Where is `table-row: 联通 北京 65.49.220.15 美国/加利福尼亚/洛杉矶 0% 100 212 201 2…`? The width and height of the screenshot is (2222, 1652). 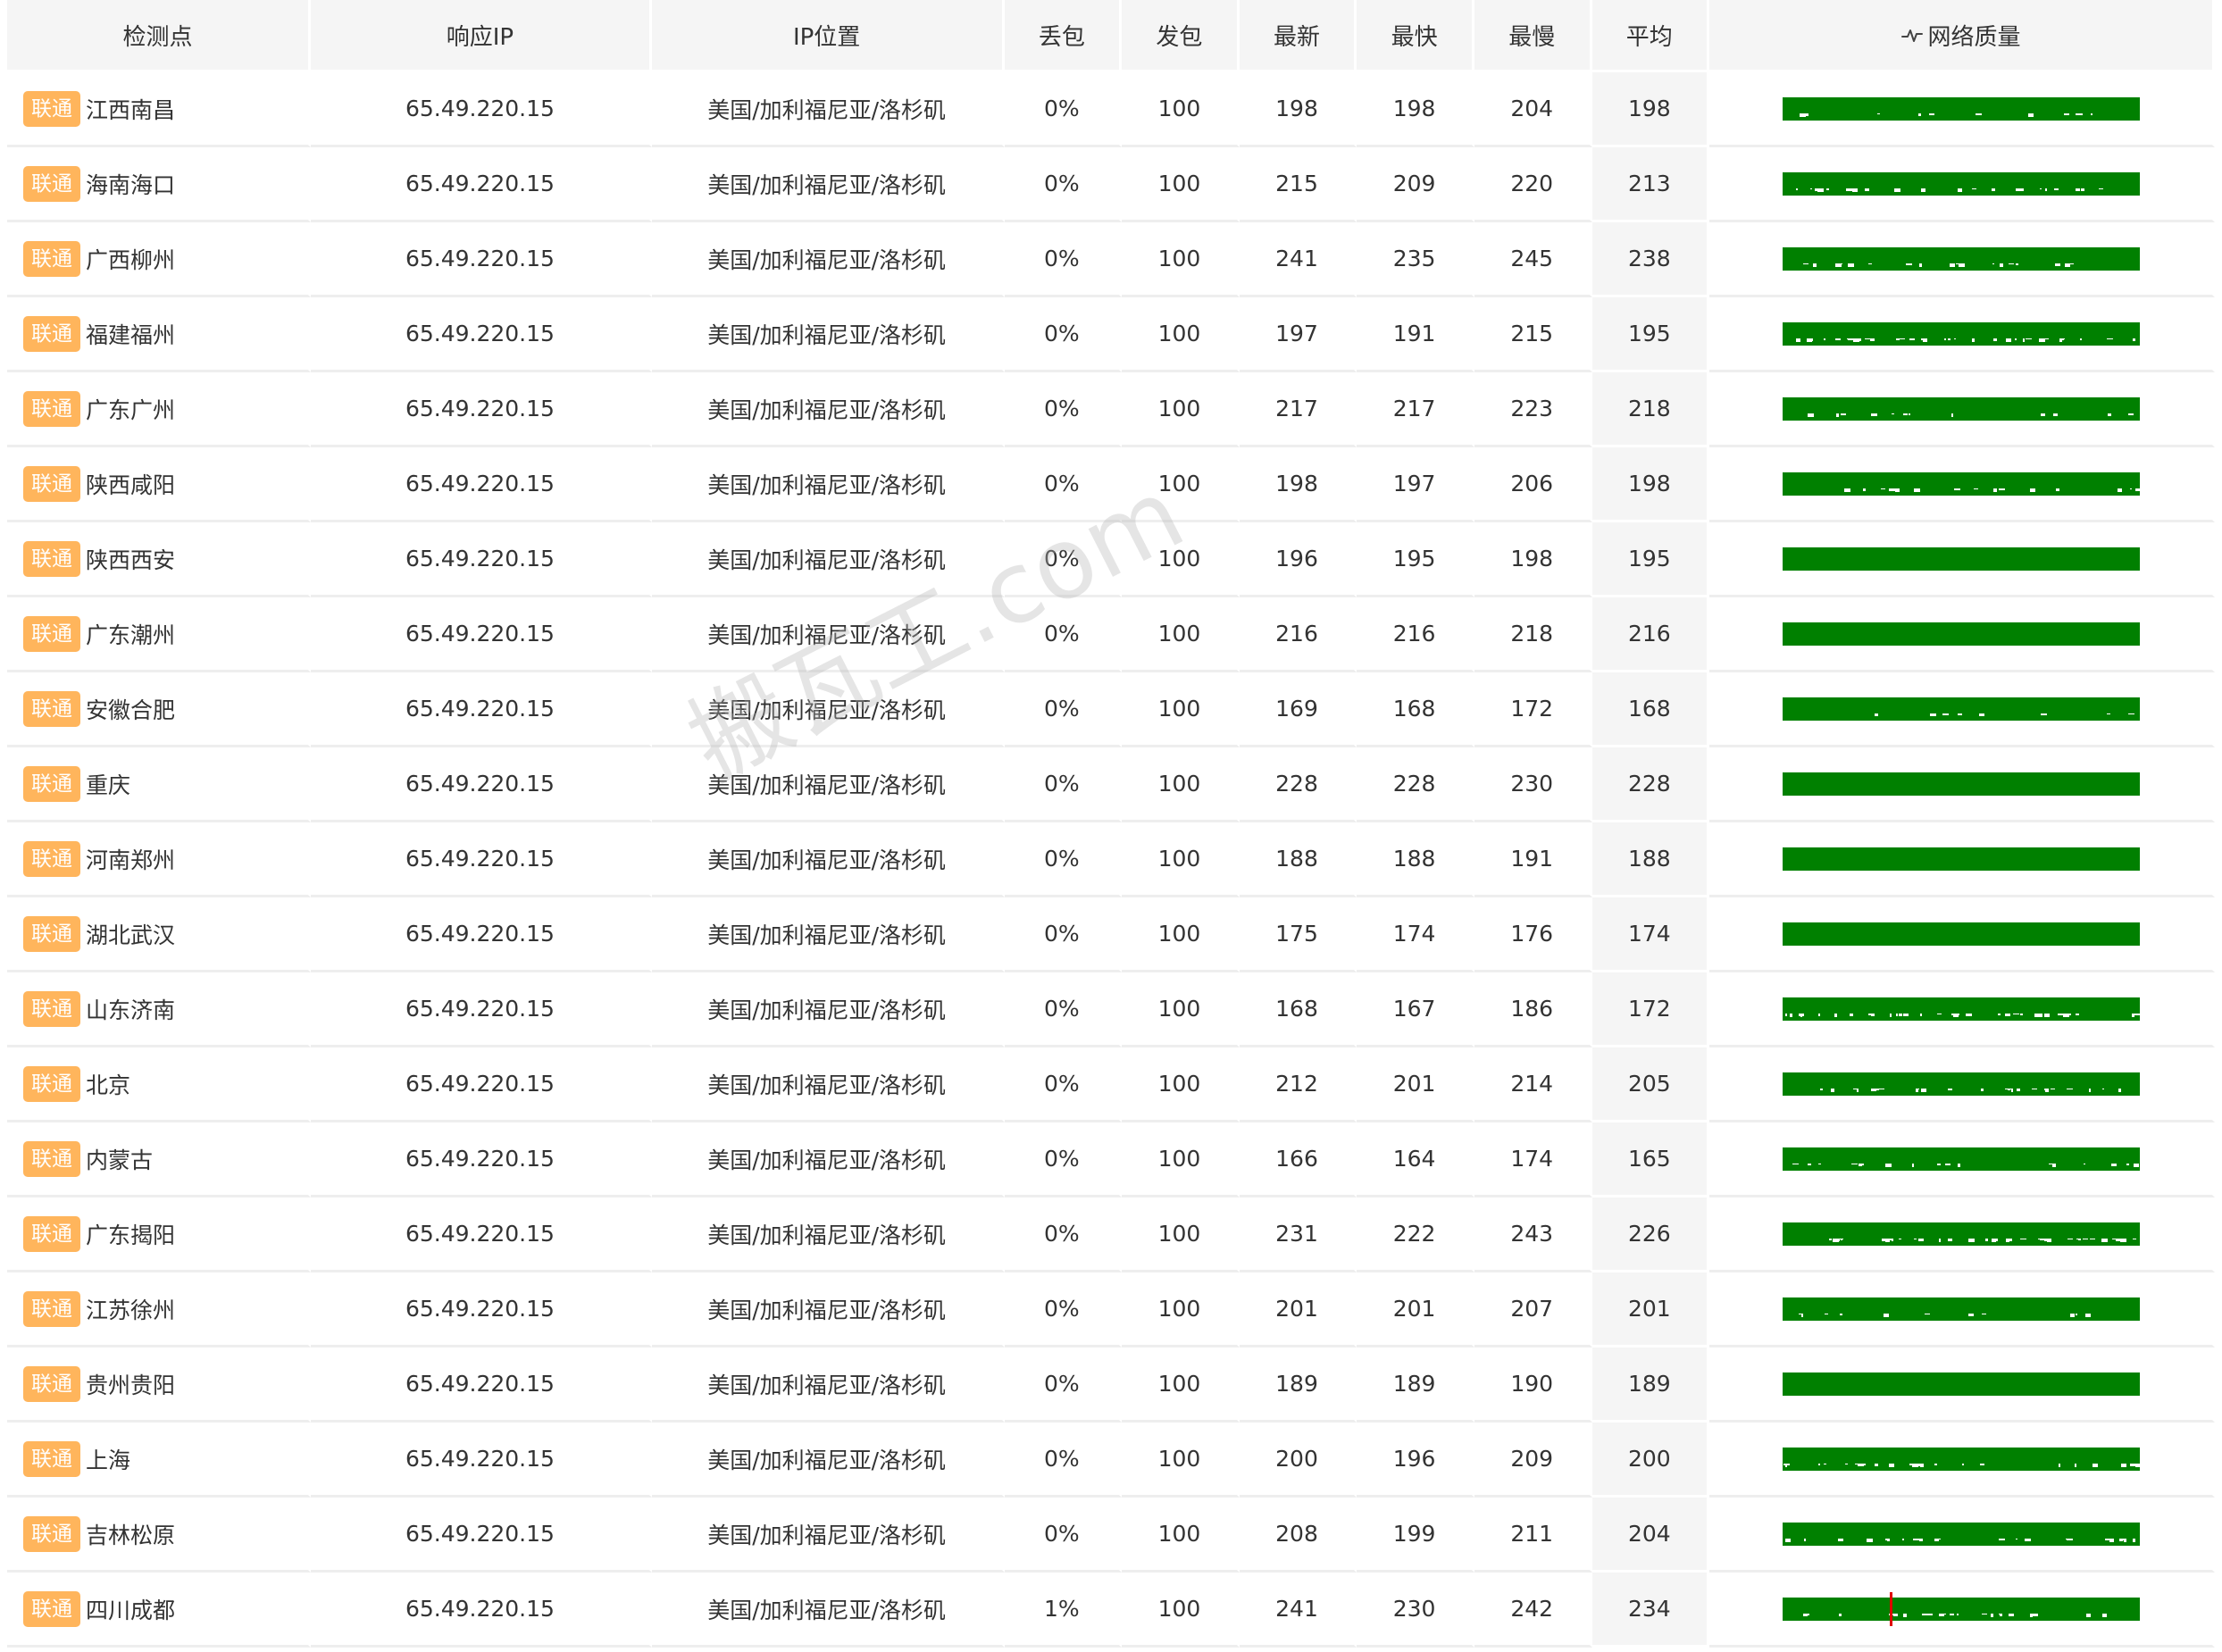 table-row: 联通 北京 65.49.220.15 美国/加利福尼亚/洛杉矶 0% 100 212 201 2… is located at coordinates (1111, 1084).